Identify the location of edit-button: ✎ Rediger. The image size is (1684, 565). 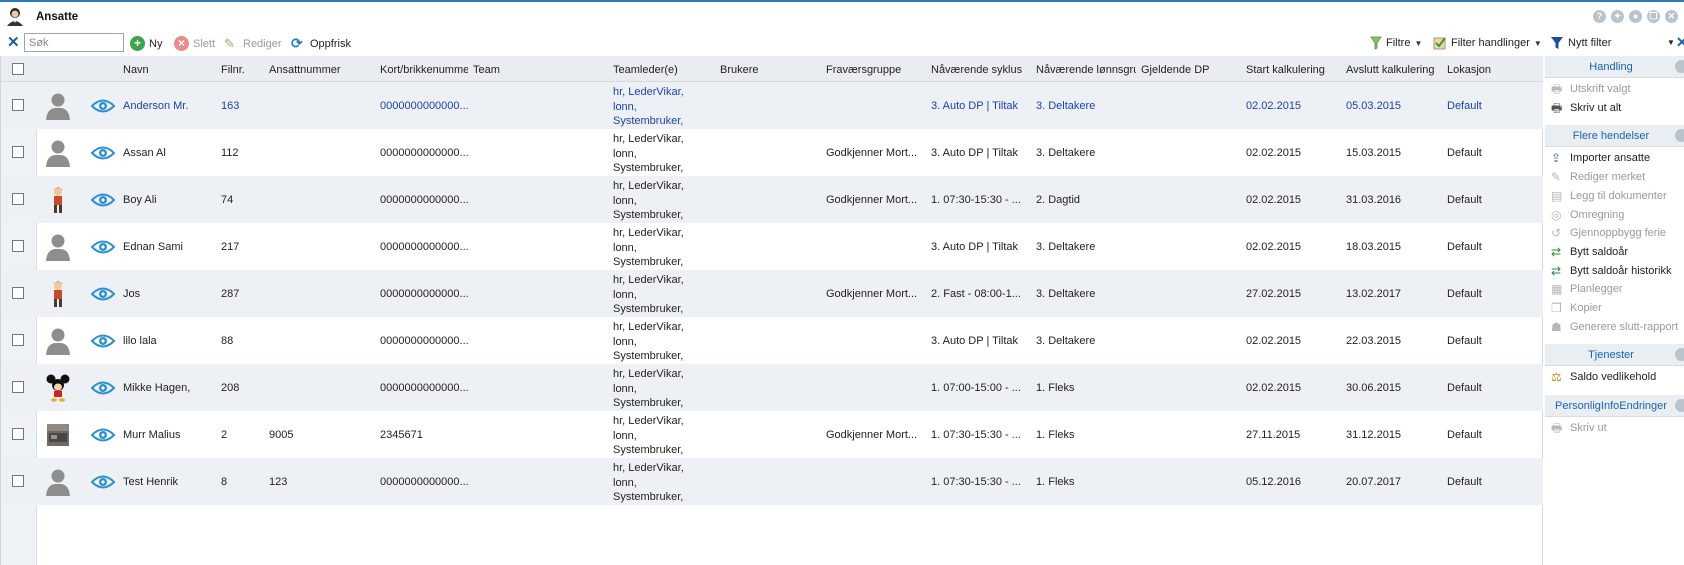
(253, 43).